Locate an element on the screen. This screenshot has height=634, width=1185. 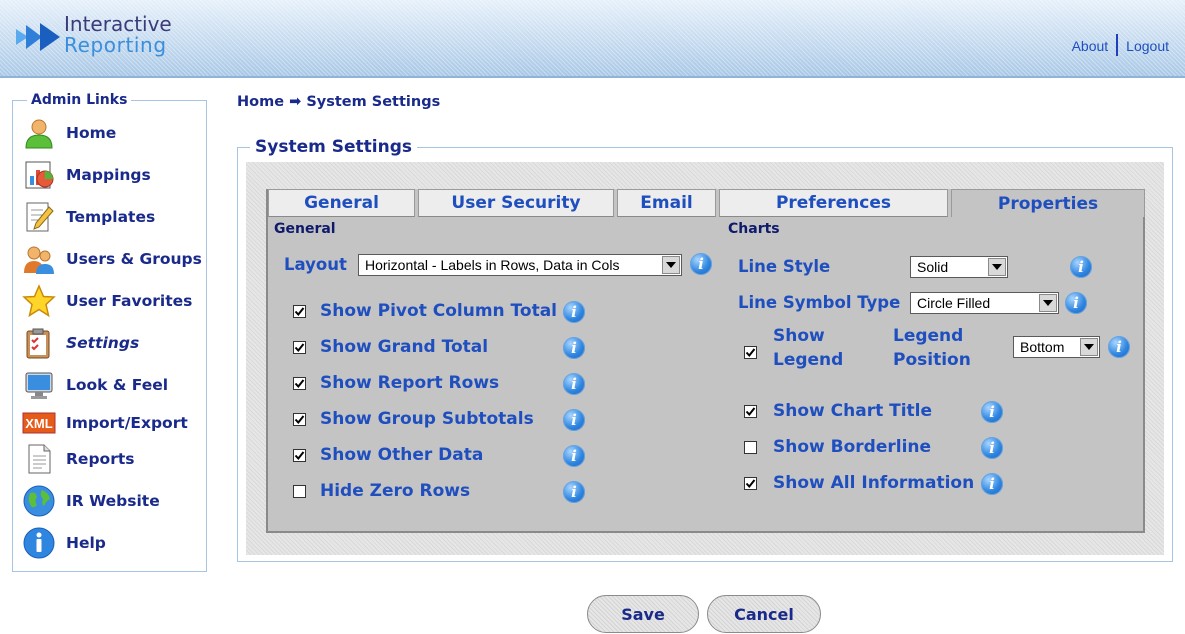
document-pencil-icon is located at coordinates (39, 217).